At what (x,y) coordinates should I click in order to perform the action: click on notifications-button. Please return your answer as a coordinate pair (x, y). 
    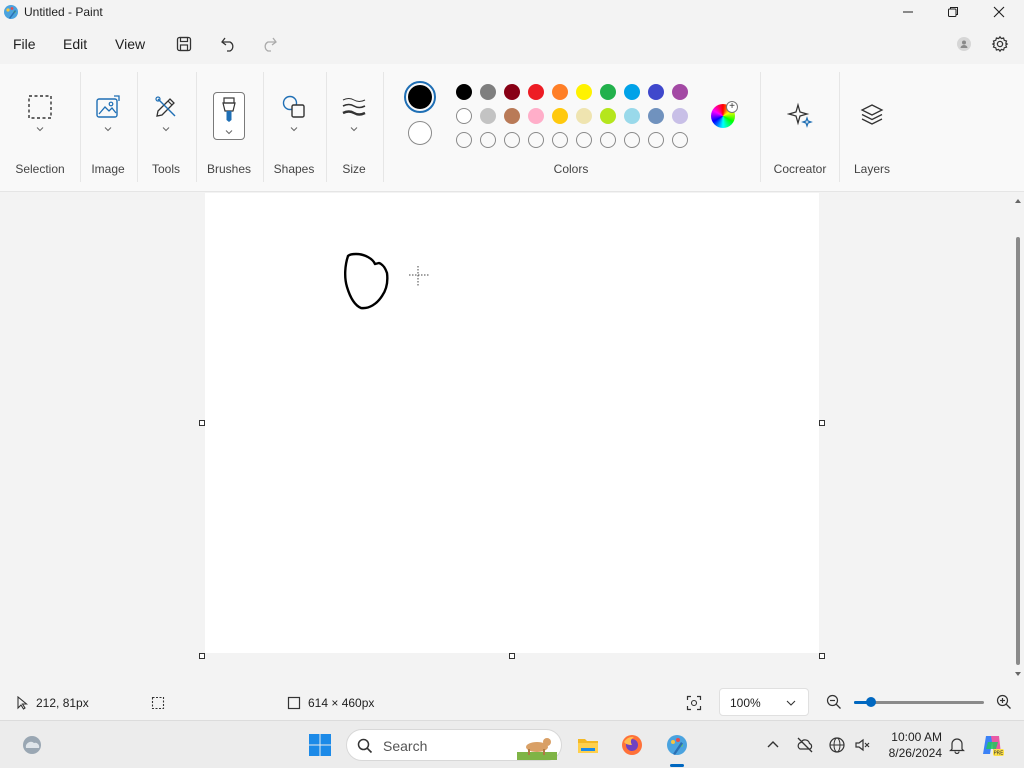
    Looking at the image, I should click on (957, 745).